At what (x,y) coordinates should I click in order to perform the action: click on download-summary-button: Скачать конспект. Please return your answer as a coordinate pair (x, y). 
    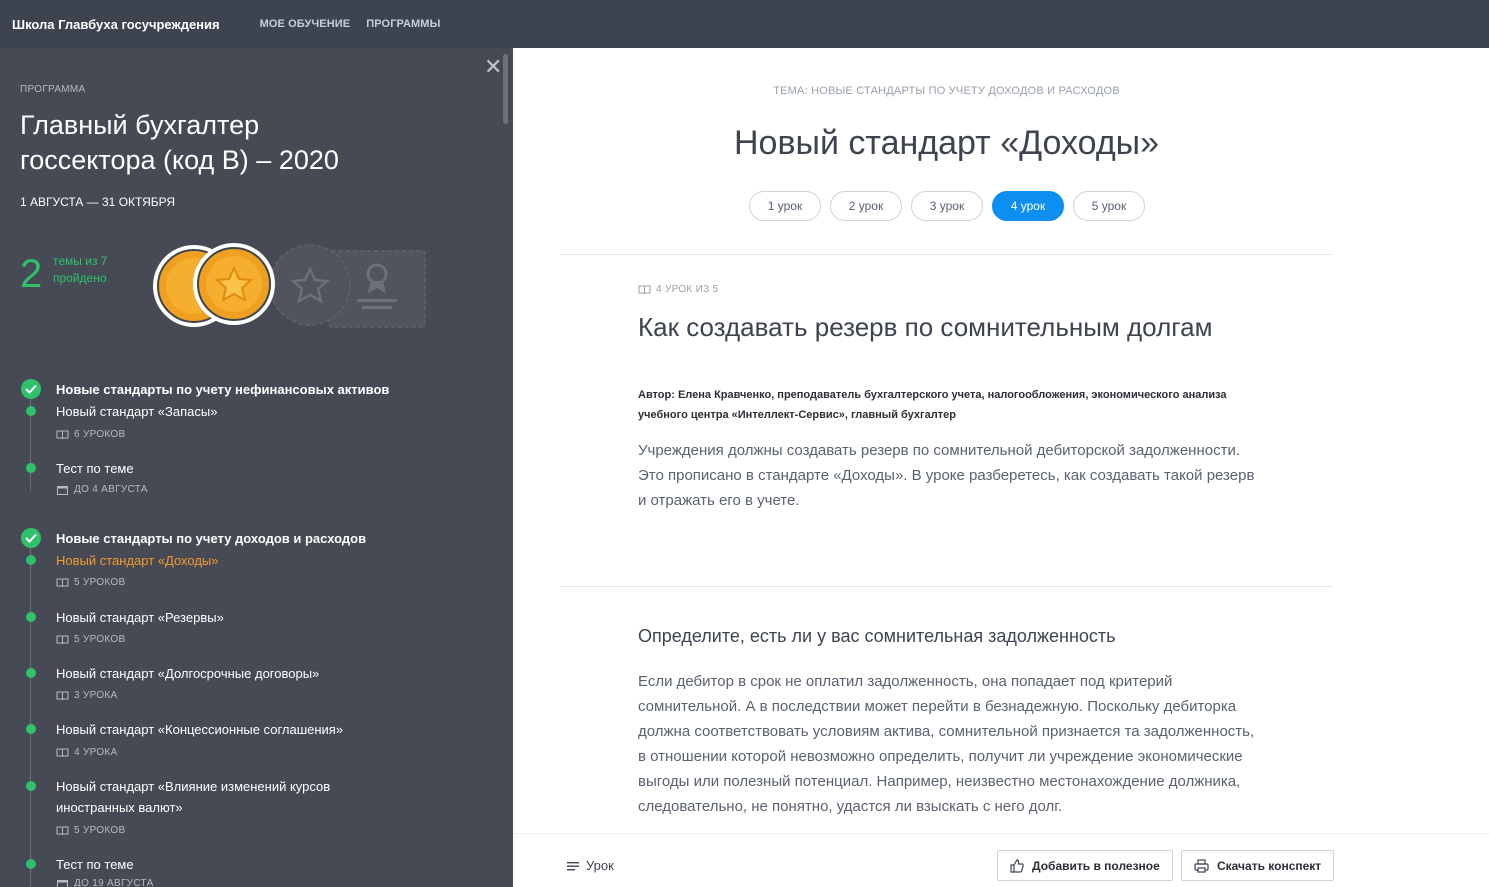
    Looking at the image, I should click on (1258, 865).